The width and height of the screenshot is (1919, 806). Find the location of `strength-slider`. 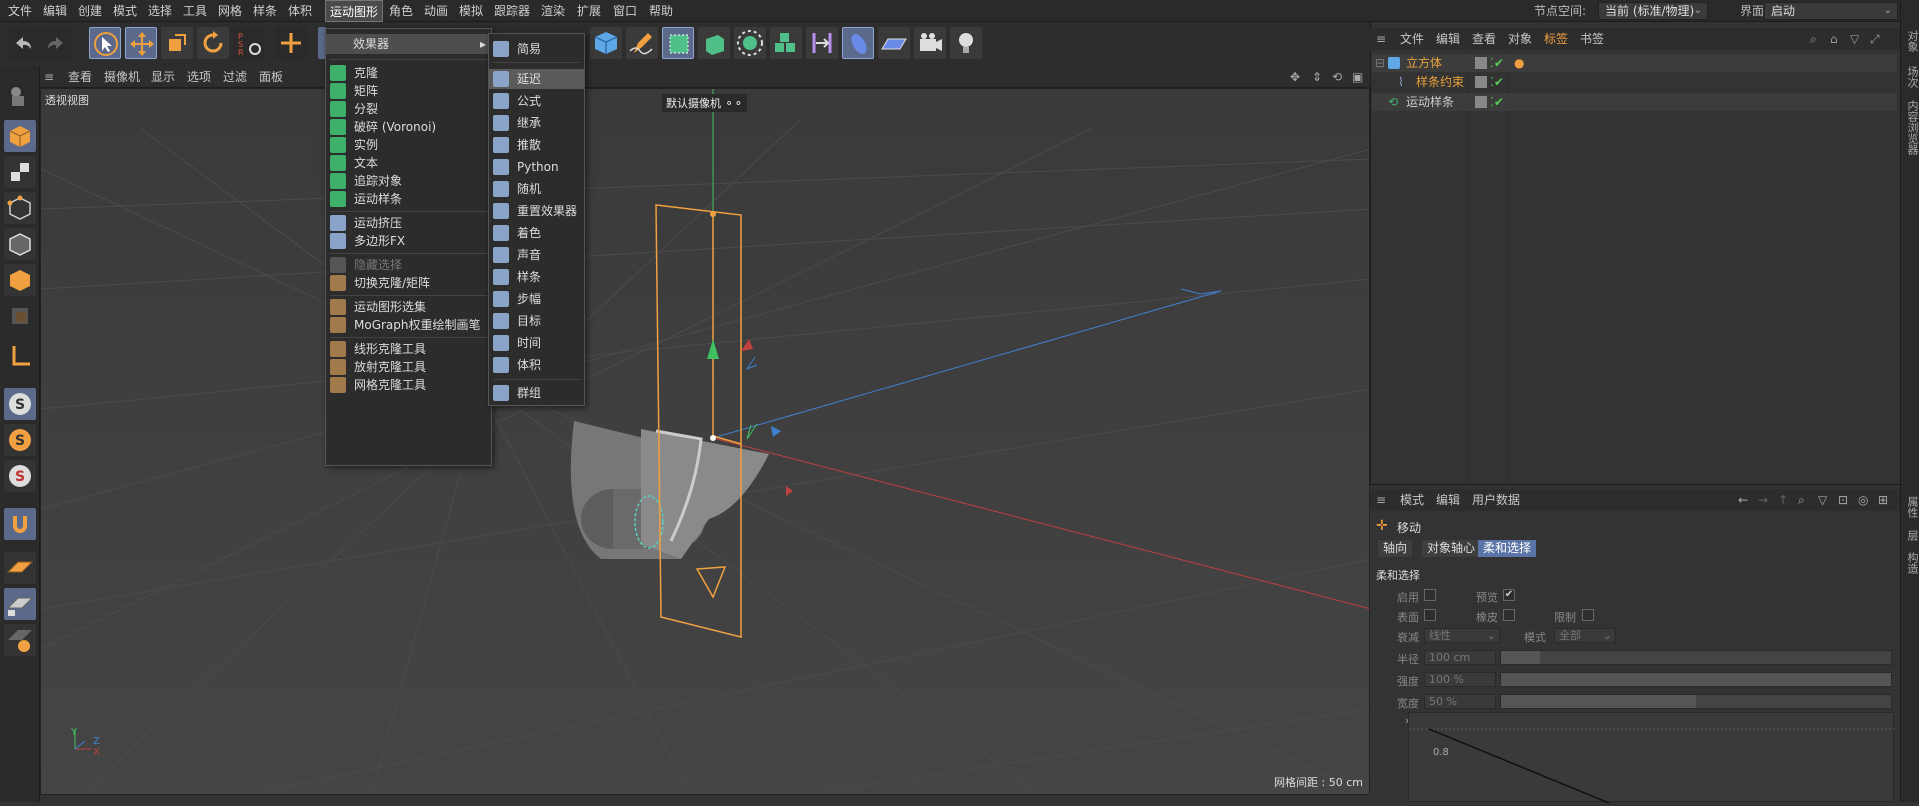

strength-slider is located at coordinates (1696, 679).